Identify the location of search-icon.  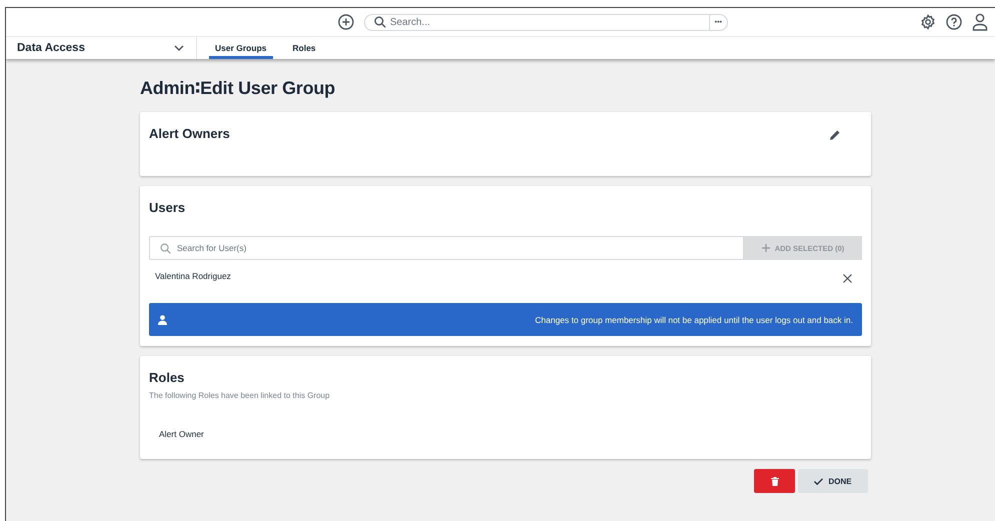
(380, 22).